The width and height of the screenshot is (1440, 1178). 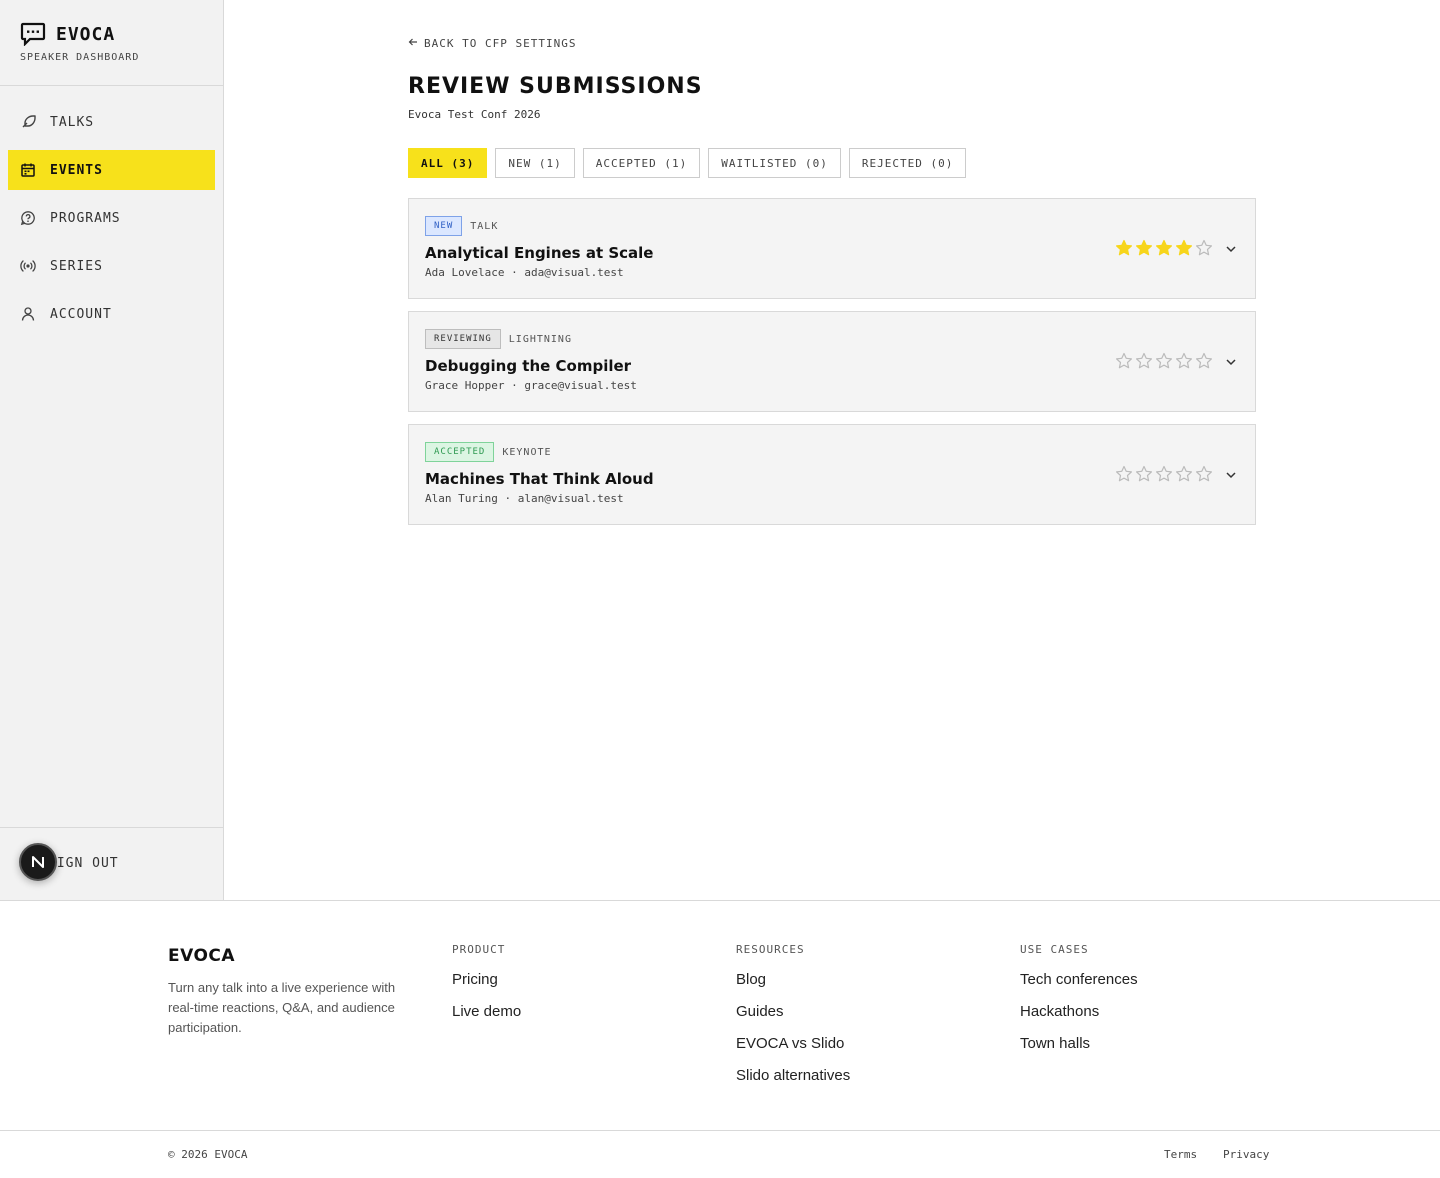 I want to click on status-badge: NEW, so click(x=444, y=226).